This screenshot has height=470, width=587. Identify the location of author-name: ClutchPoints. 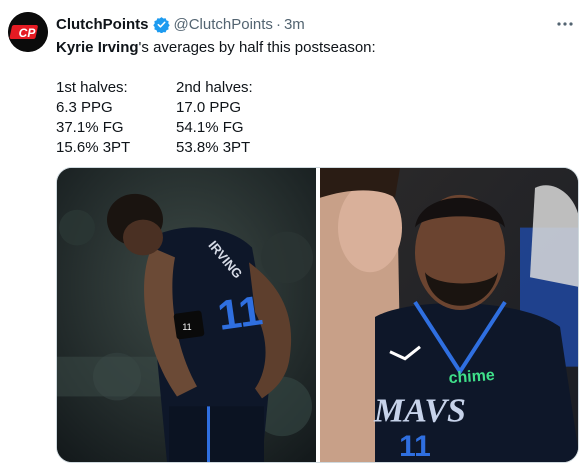
(102, 24).